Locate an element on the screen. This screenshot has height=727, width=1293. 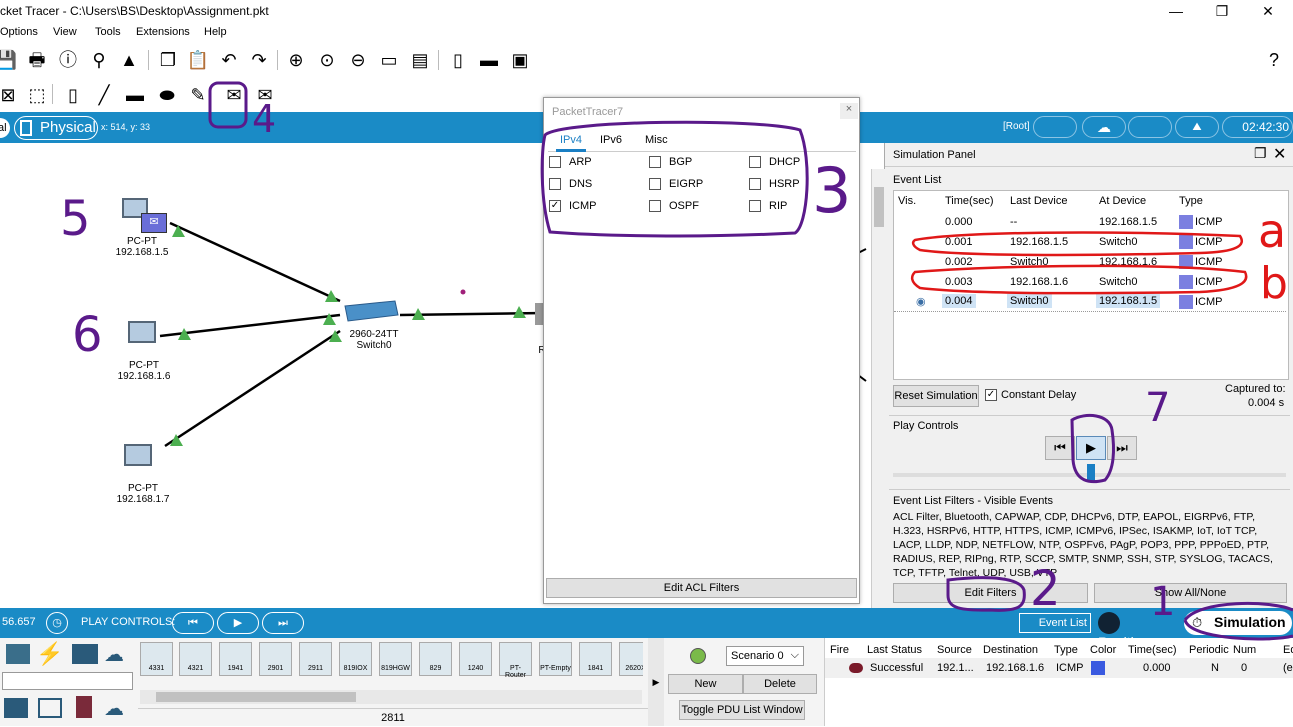
device-search is located at coordinates (67, 681).